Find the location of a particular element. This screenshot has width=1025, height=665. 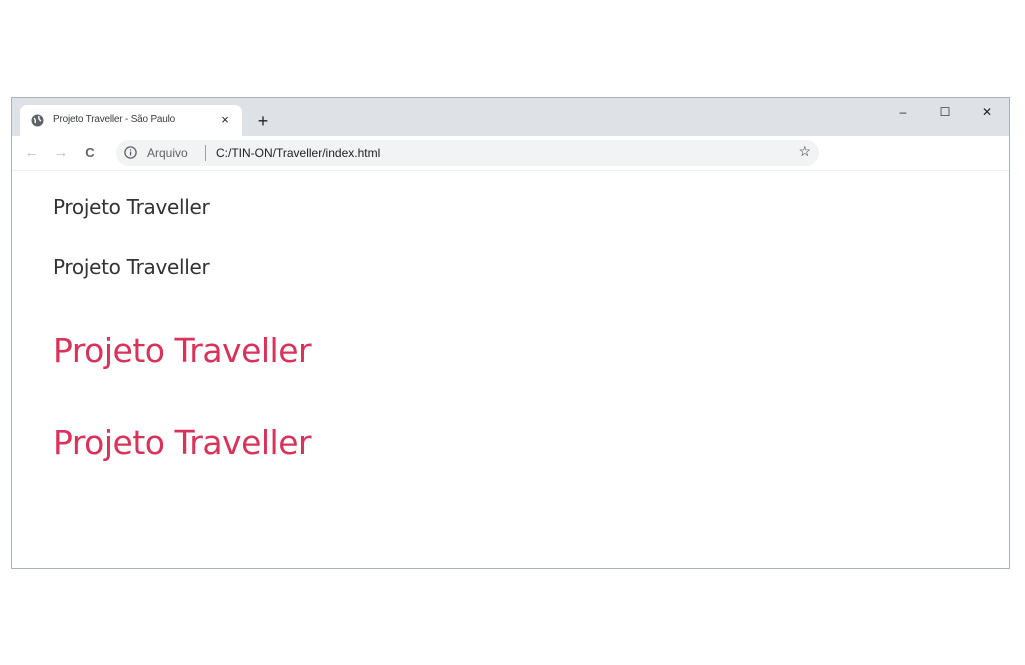

close-window-button: ✕ is located at coordinates (987, 112).